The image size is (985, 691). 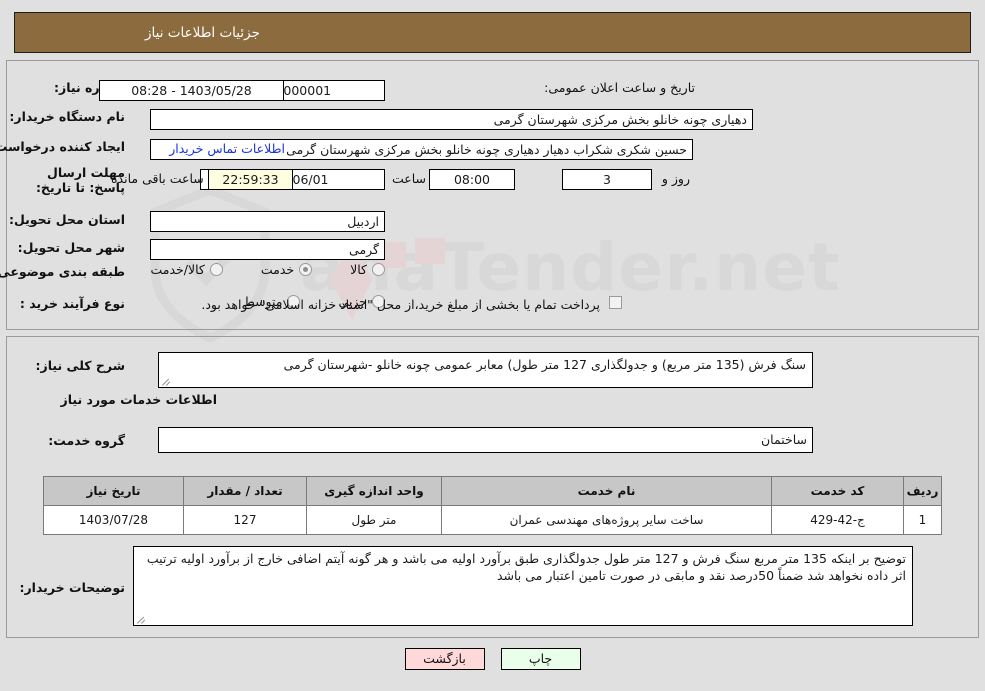 What do you see at coordinates (177, 269) in the screenshot?
I see `category-option-label-2: کالا/خدمت` at bounding box center [177, 269].